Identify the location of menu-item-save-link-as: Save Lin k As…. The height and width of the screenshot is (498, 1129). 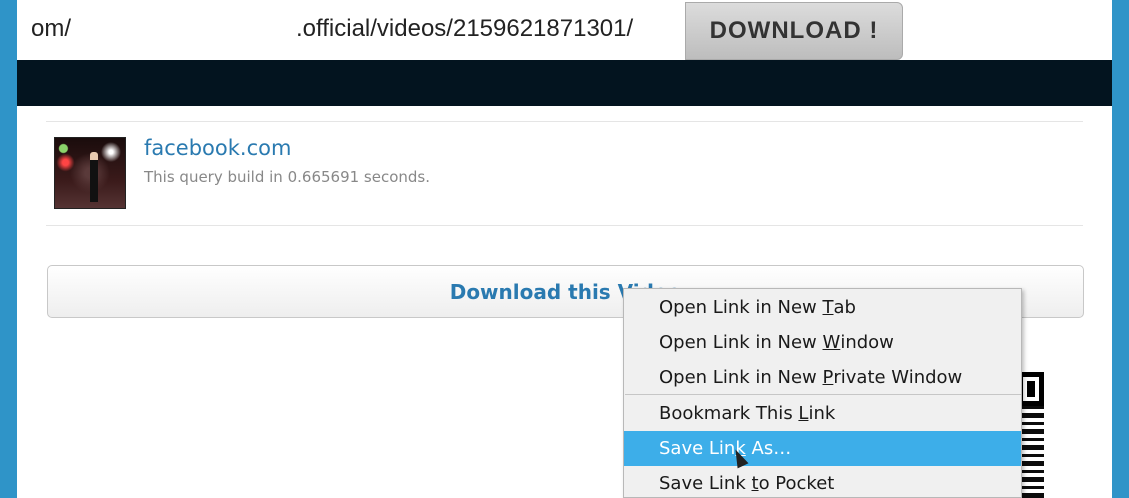
(822, 448).